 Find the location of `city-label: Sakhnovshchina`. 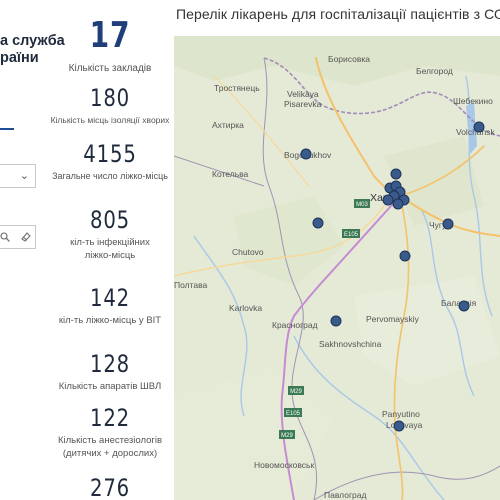

city-label: Sakhnovshchina is located at coordinates (350, 344).